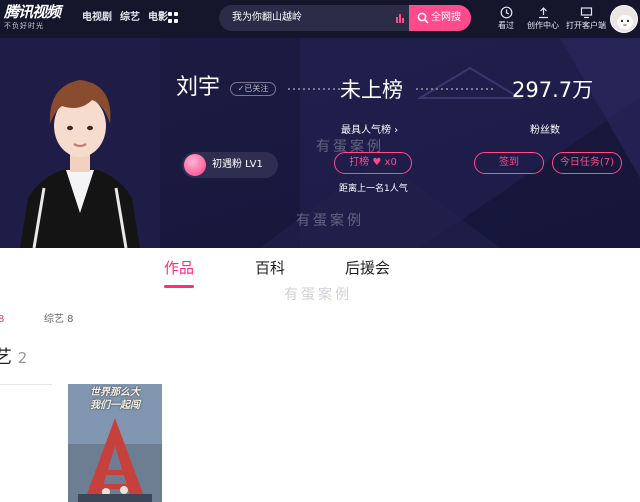 Image resolution: width=640 pixels, height=502 pixels. Describe the element at coordinates (543, 25) in the screenshot. I see `creator-center-label: 创作中心` at that location.